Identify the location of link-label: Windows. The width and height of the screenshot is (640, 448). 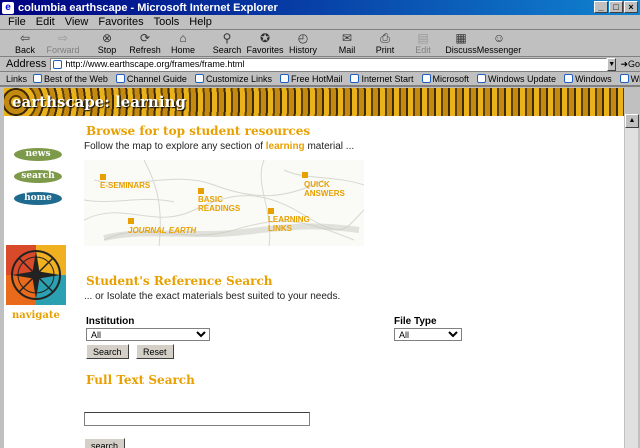
(593, 78).